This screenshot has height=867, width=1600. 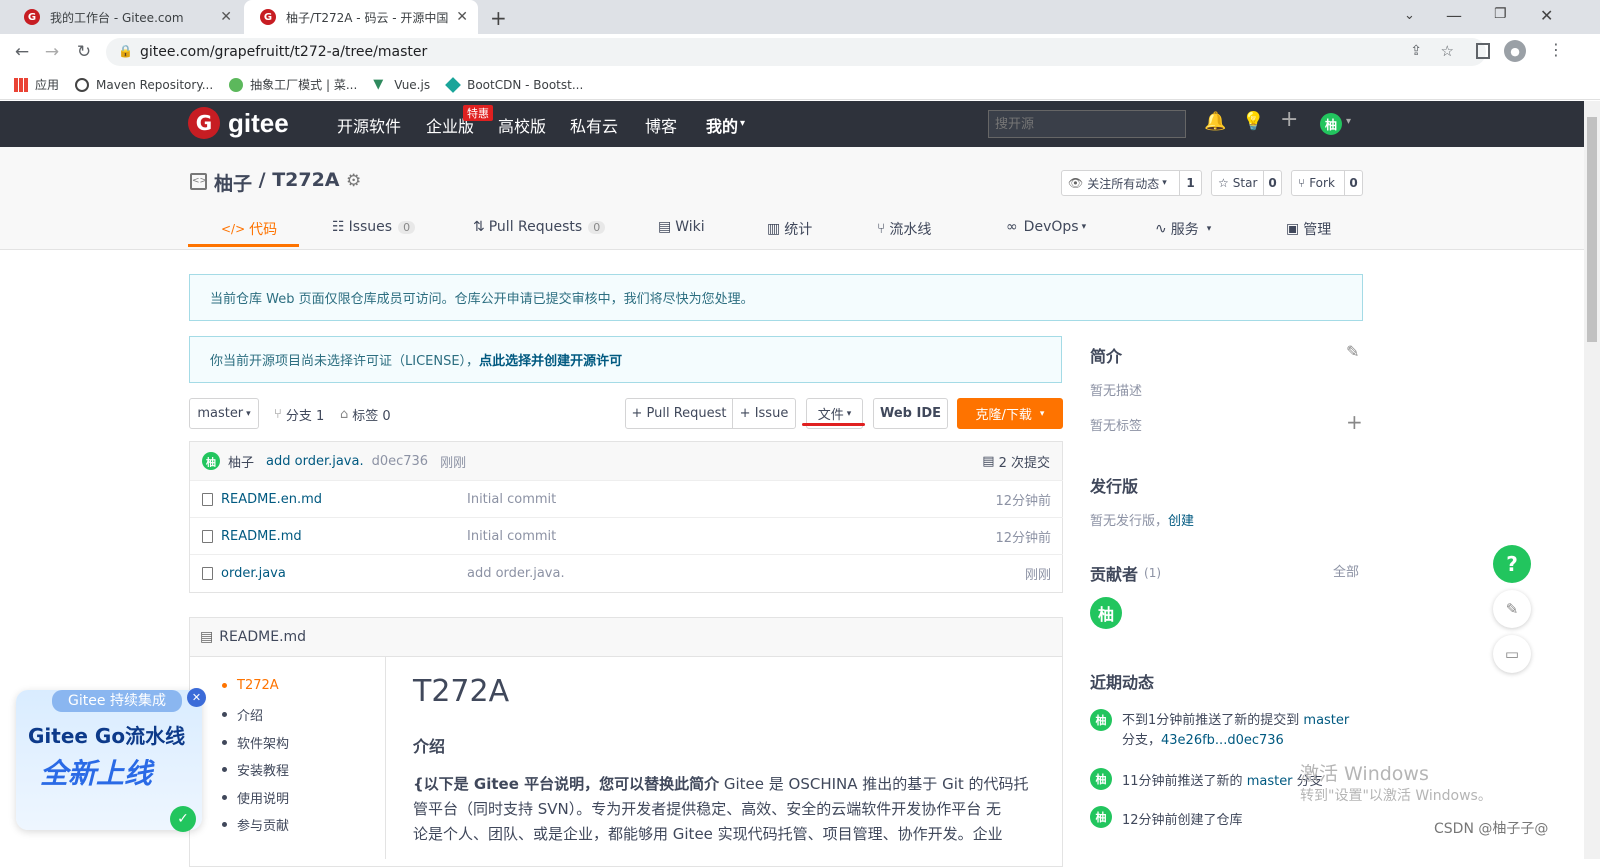 What do you see at coordinates (1592, 480) in the screenshot?
I see `page-scrollbar` at bounding box center [1592, 480].